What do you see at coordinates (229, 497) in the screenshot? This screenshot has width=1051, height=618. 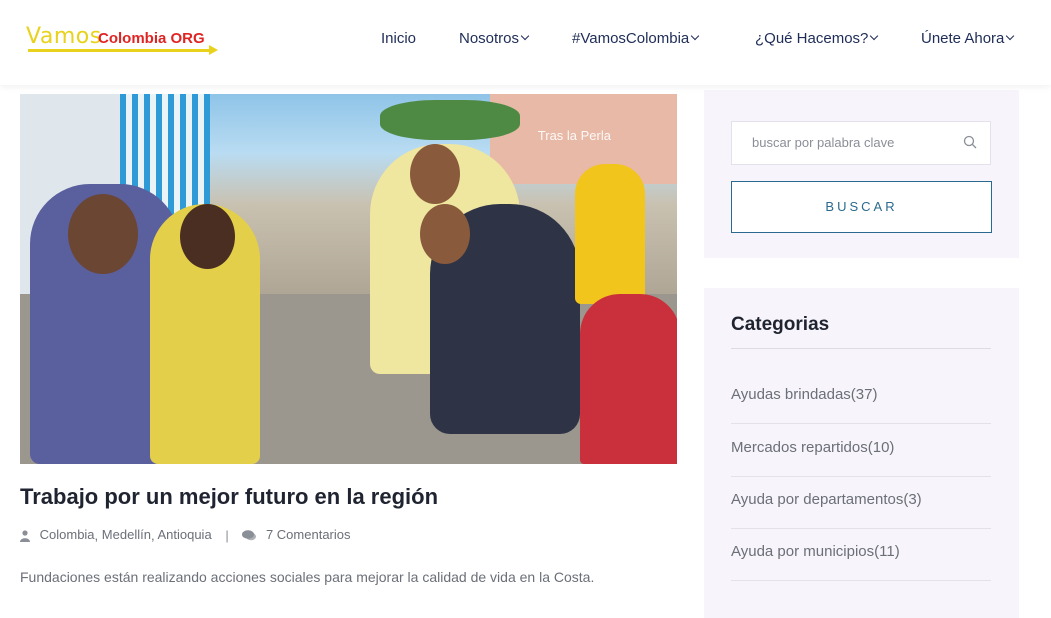 I see `post-title: Trabajo por un mejor futuro en la región` at bounding box center [229, 497].